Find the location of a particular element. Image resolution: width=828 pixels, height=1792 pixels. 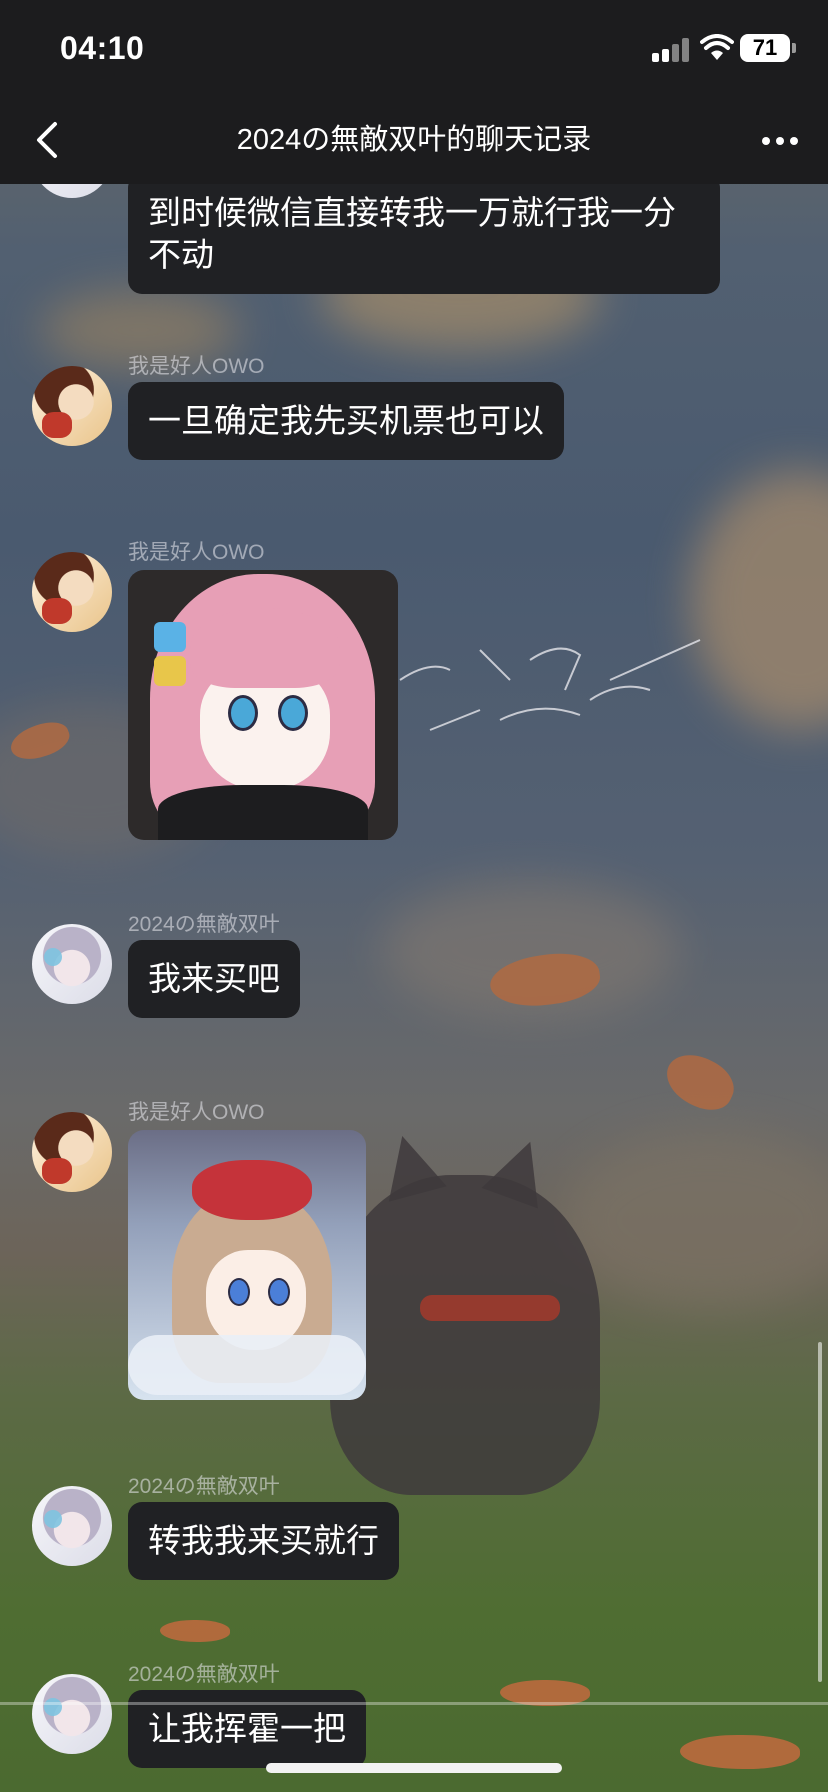

bow-girl-sticker is located at coordinates (247, 1265).